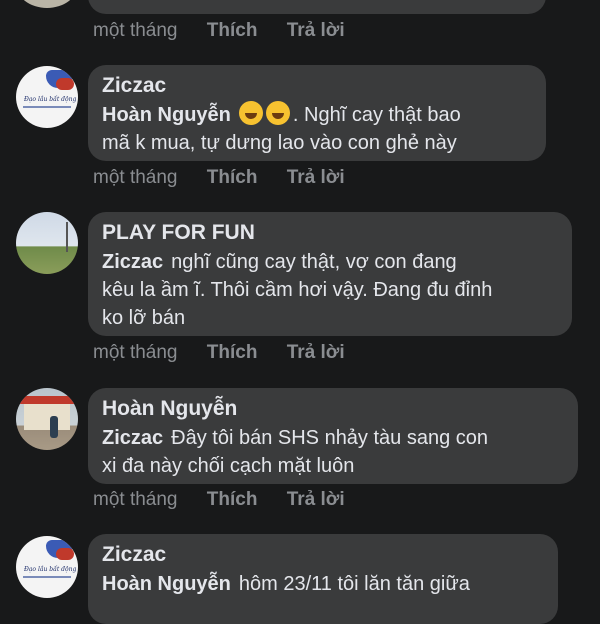  Describe the element at coordinates (279, 143) in the screenshot. I see `comment-text-line: mã k mua, tự dưng lao vào con ghẻ này` at that location.